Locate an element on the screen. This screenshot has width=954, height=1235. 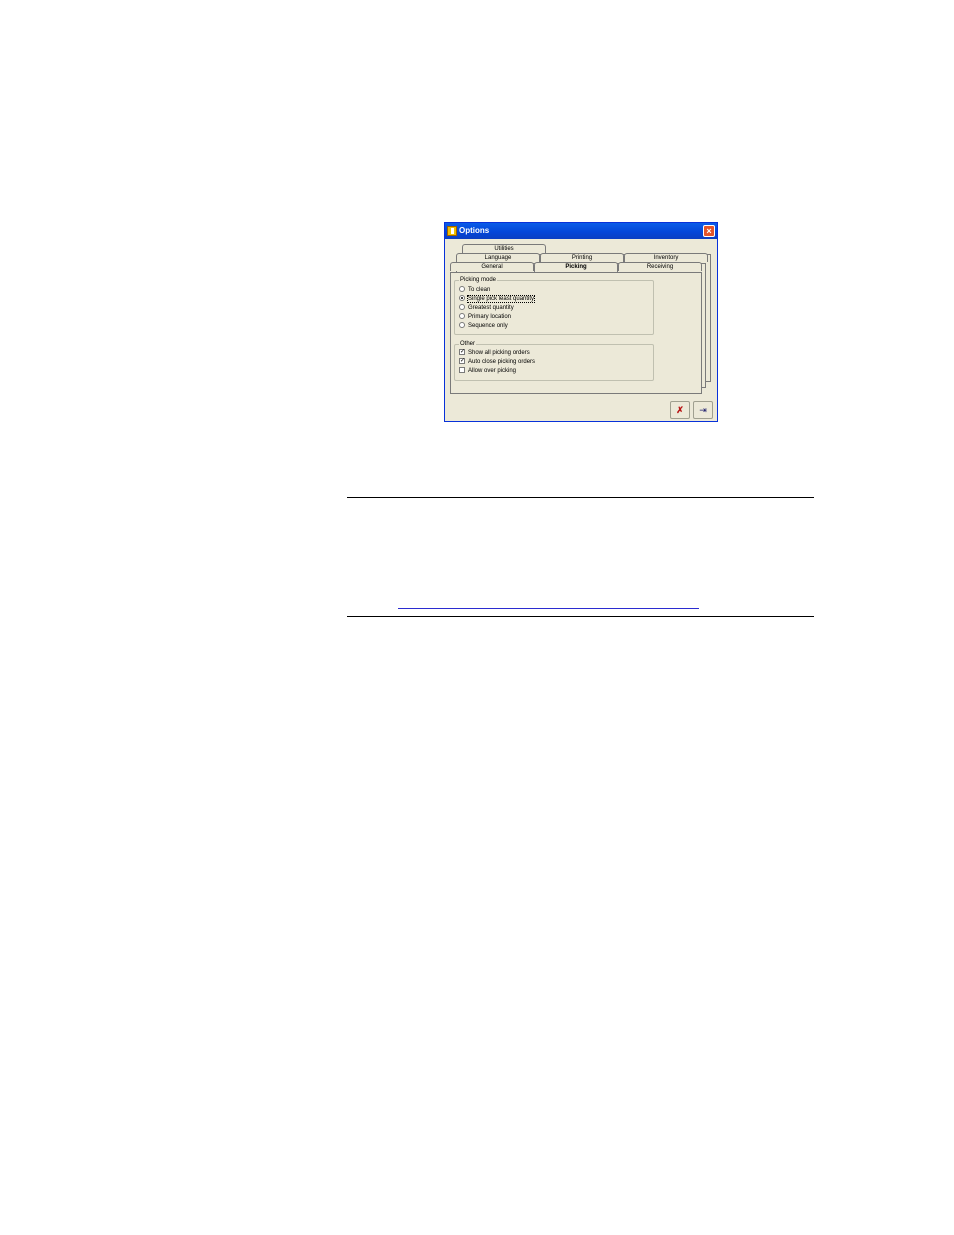
radio-greatest-quantity: Greatest quantity is located at coordinates (486, 308).